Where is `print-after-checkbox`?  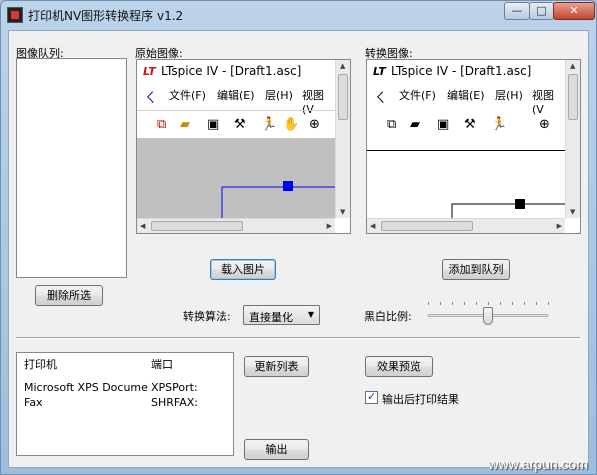
print-after-checkbox is located at coordinates (371, 397).